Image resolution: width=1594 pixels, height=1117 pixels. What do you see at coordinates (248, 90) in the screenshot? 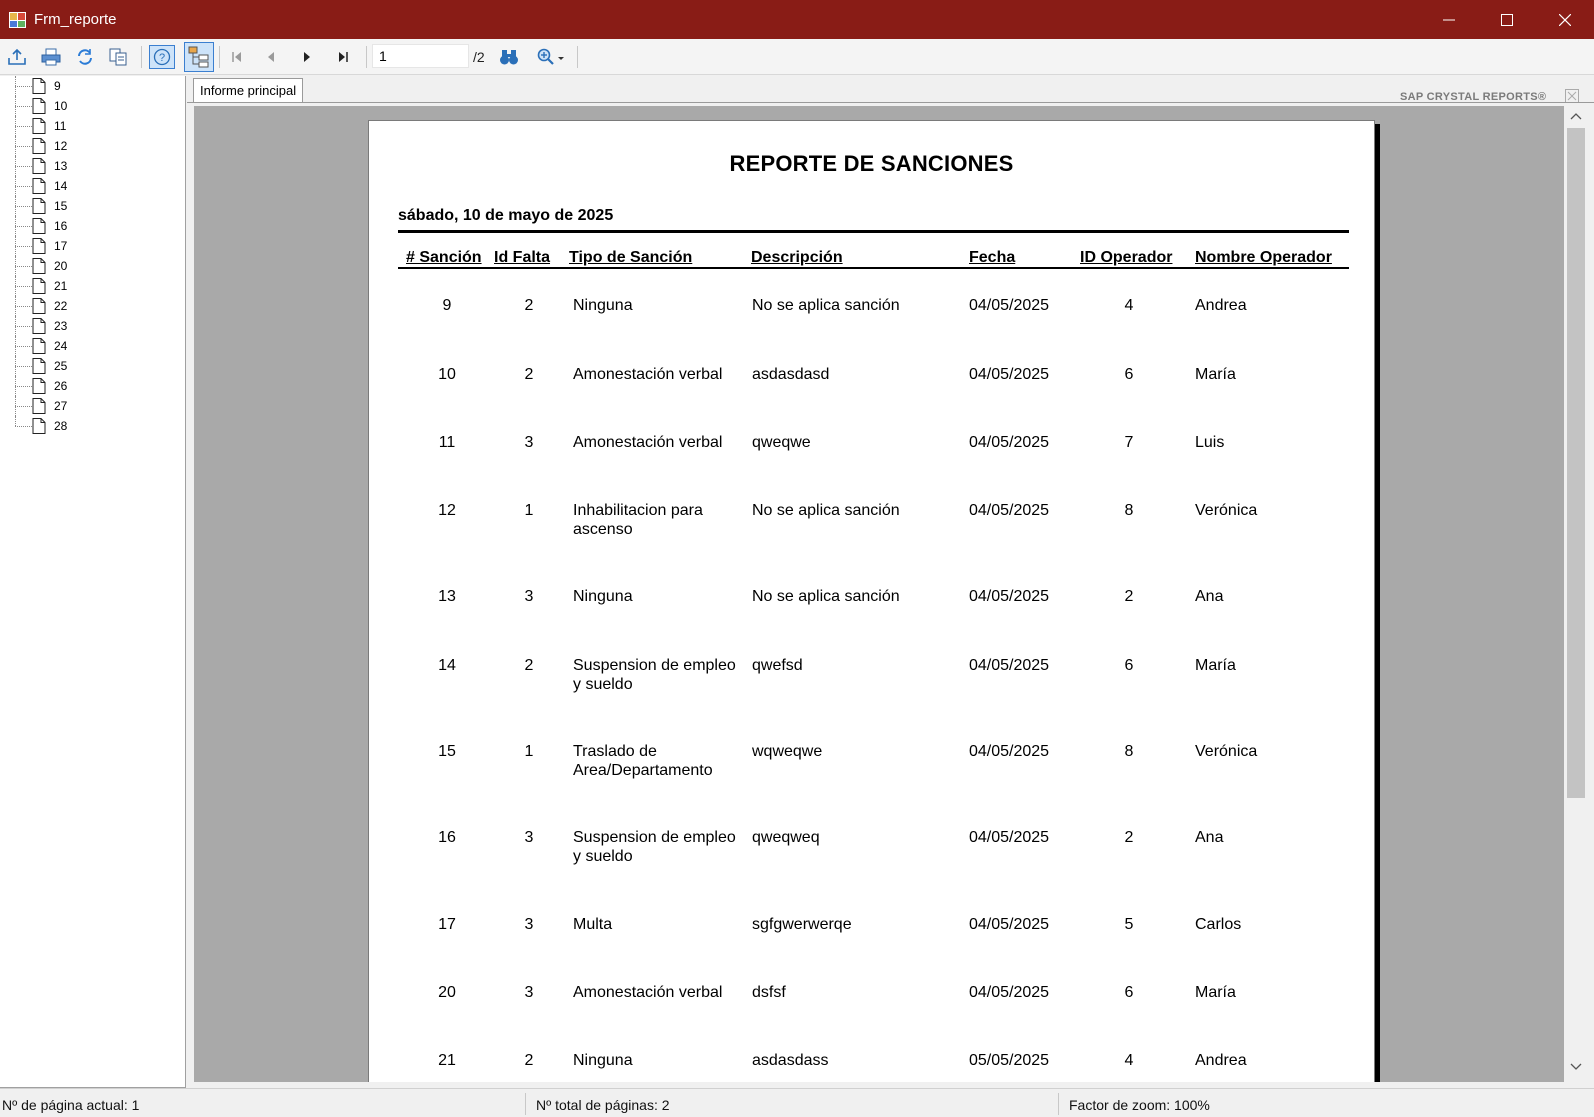
I see `tab-main-report: Informe principal` at bounding box center [248, 90].